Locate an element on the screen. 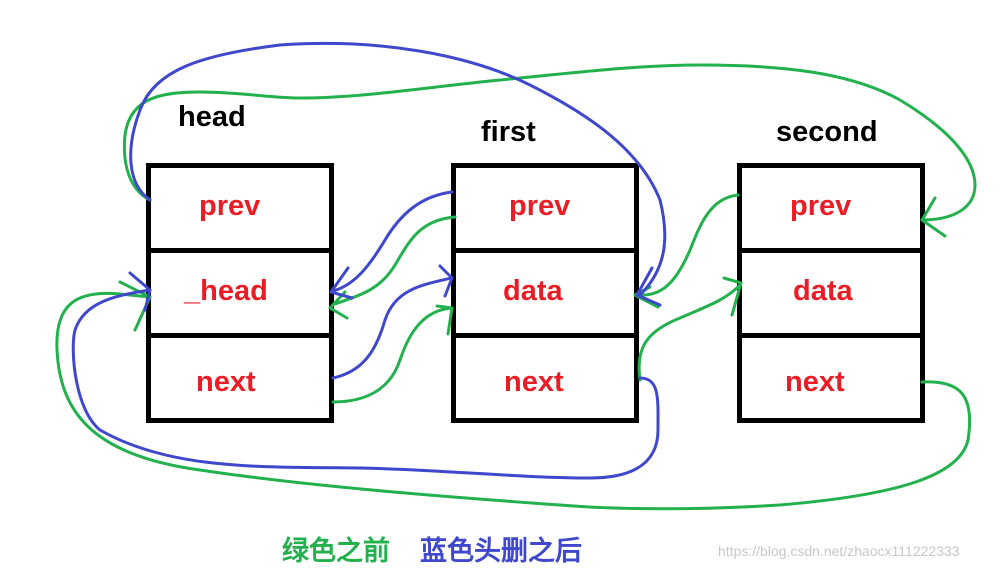 The width and height of the screenshot is (1006, 573). green-arrow-first-prev-to-head is located at coordinates (395, 260).